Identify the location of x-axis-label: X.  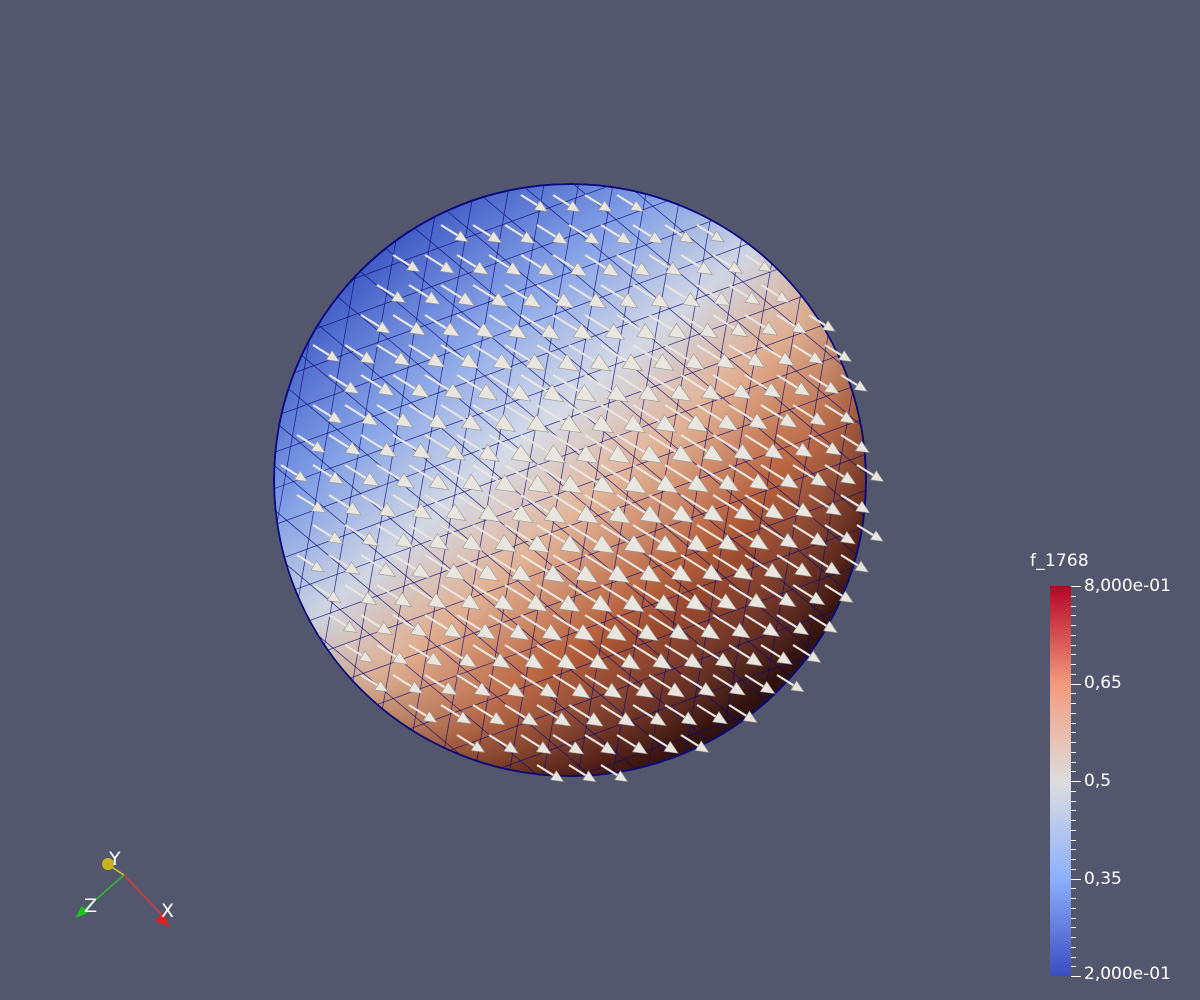
(168, 911).